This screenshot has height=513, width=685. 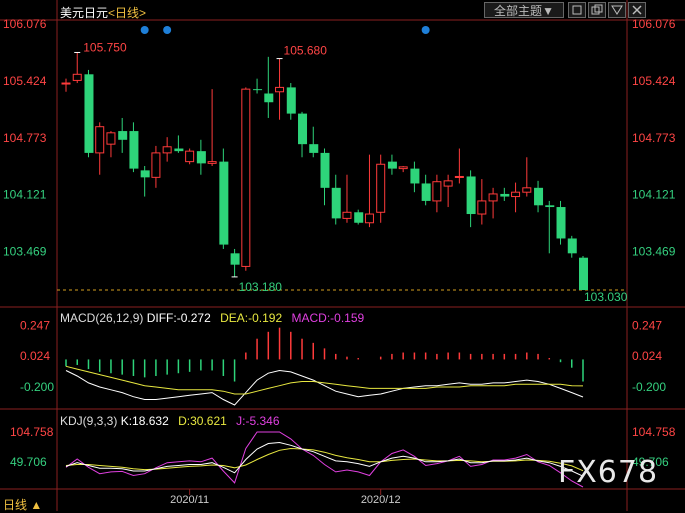 I want to click on price-y-tick-left: 104.773, so click(x=25, y=138).